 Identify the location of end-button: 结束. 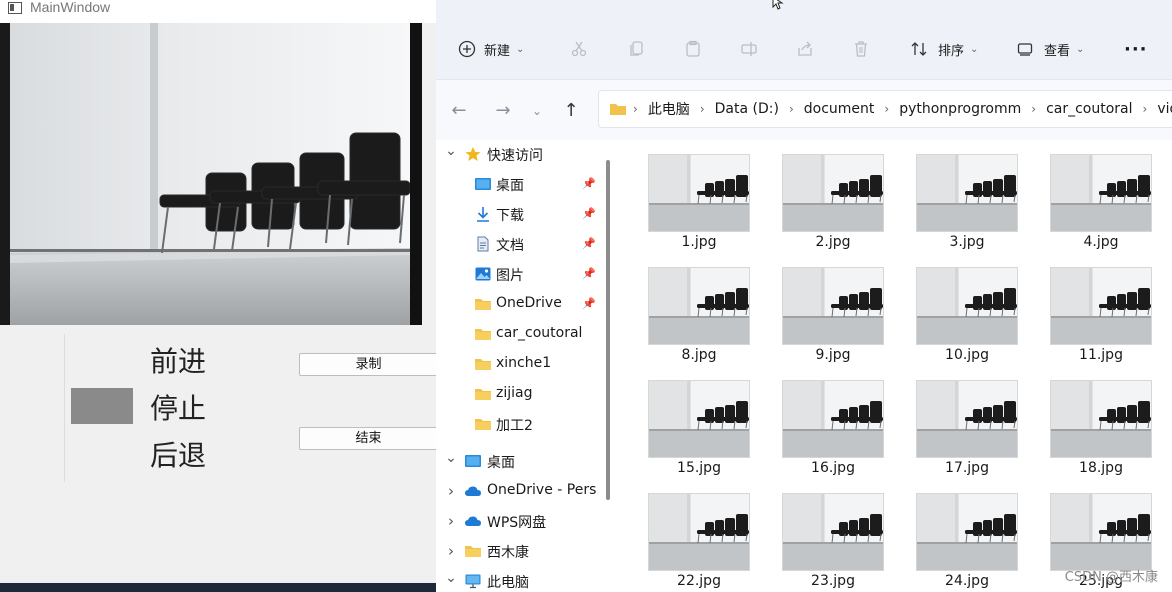
(368, 438).